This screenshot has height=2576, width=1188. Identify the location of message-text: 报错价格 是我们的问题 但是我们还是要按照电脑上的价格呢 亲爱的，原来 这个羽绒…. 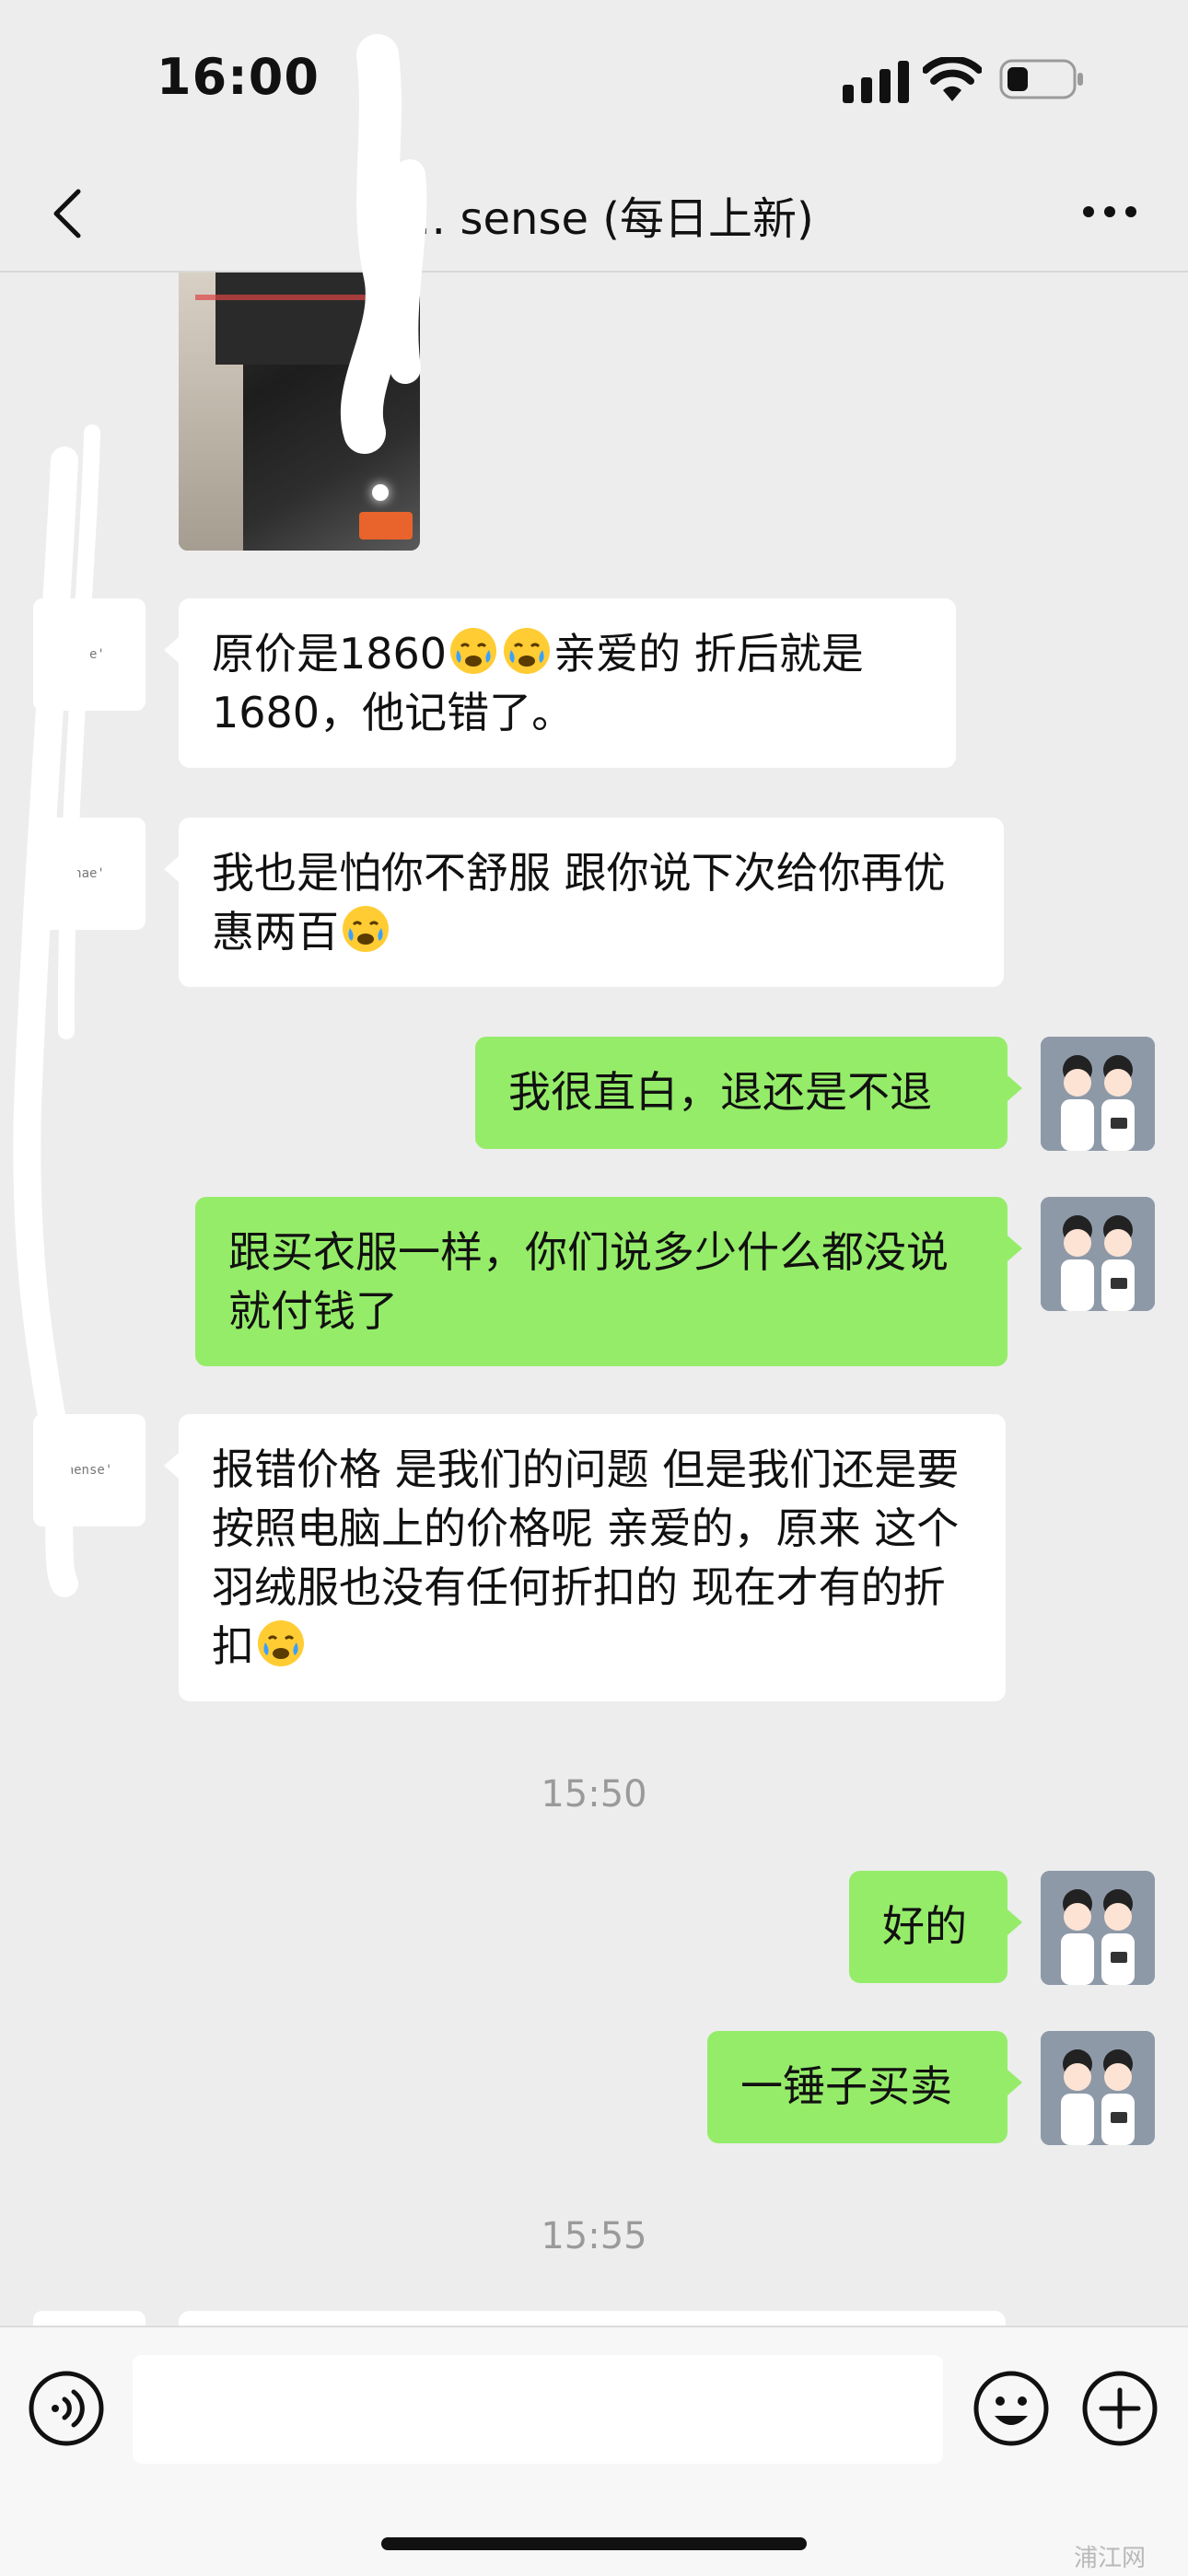
(586, 1558).